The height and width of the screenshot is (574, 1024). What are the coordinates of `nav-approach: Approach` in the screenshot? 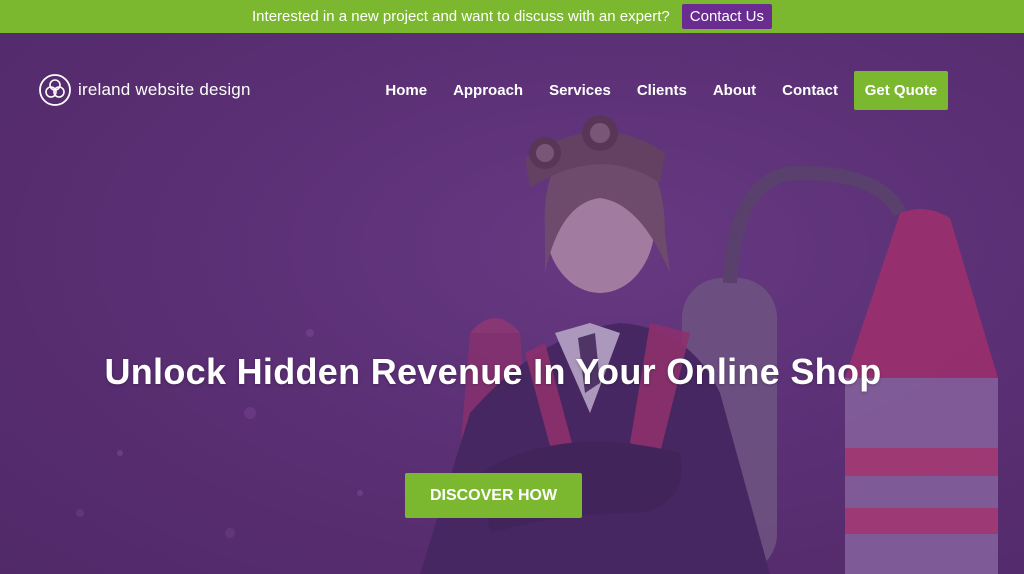 It's located at (488, 90).